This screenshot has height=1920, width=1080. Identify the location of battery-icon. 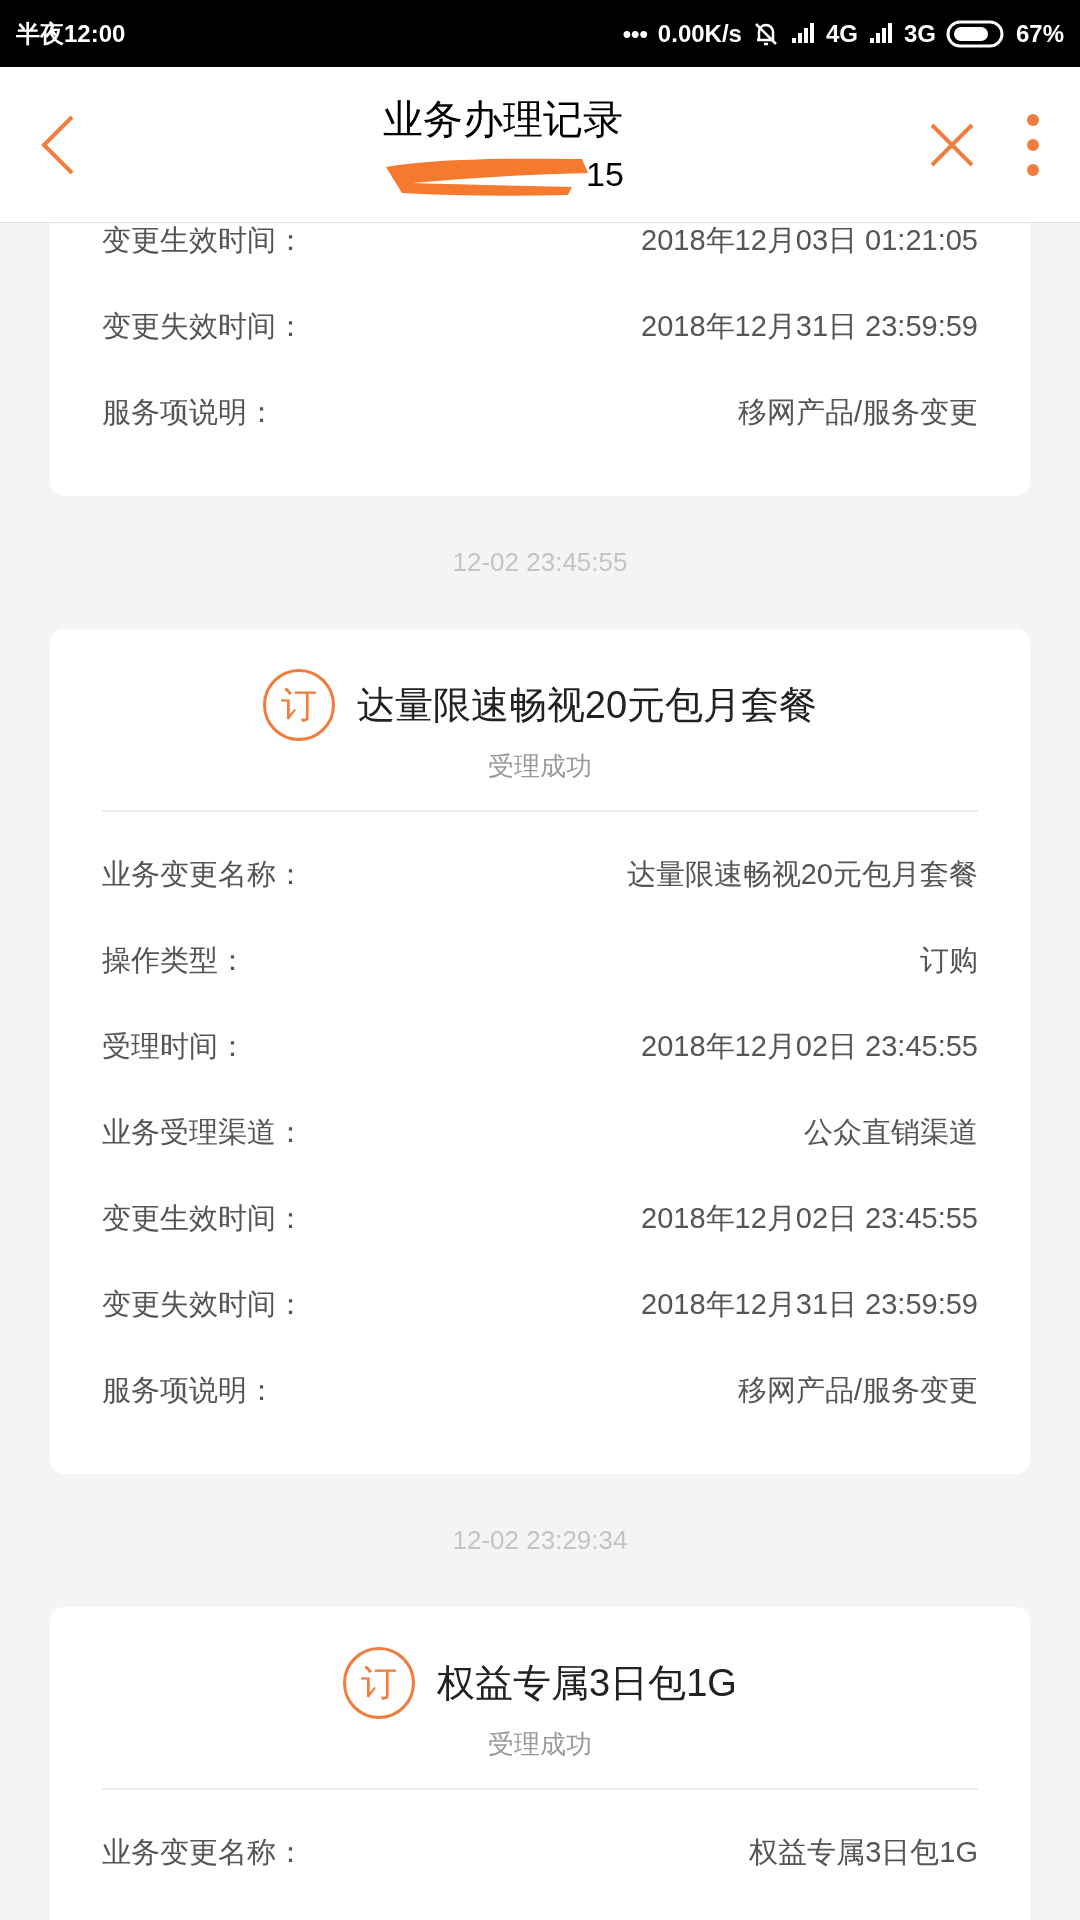
(975, 33).